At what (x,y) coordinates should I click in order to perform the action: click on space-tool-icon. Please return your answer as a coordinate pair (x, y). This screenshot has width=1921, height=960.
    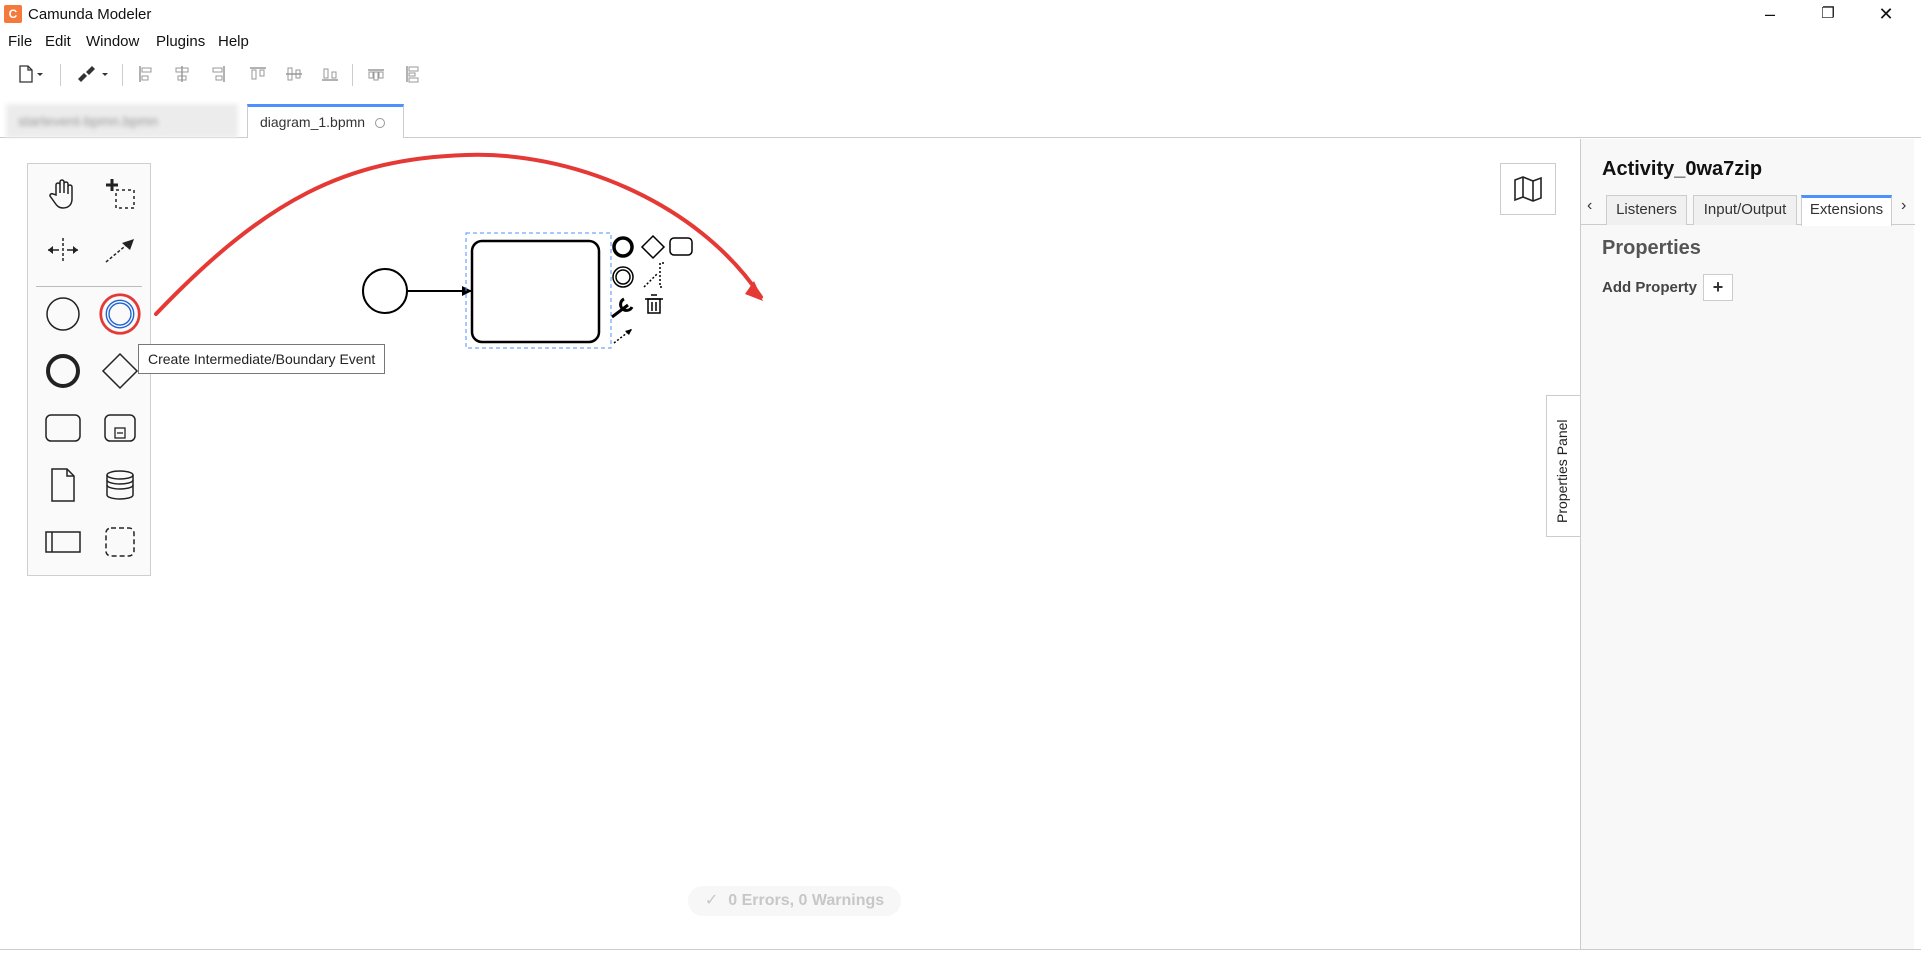
    Looking at the image, I should click on (63, 250).